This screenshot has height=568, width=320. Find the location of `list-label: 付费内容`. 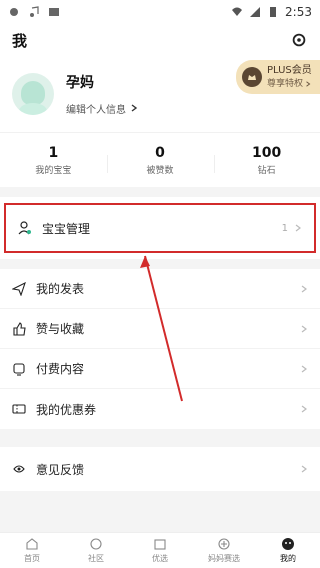

list-label: 付费内容 is located at coordinates (60, 369).